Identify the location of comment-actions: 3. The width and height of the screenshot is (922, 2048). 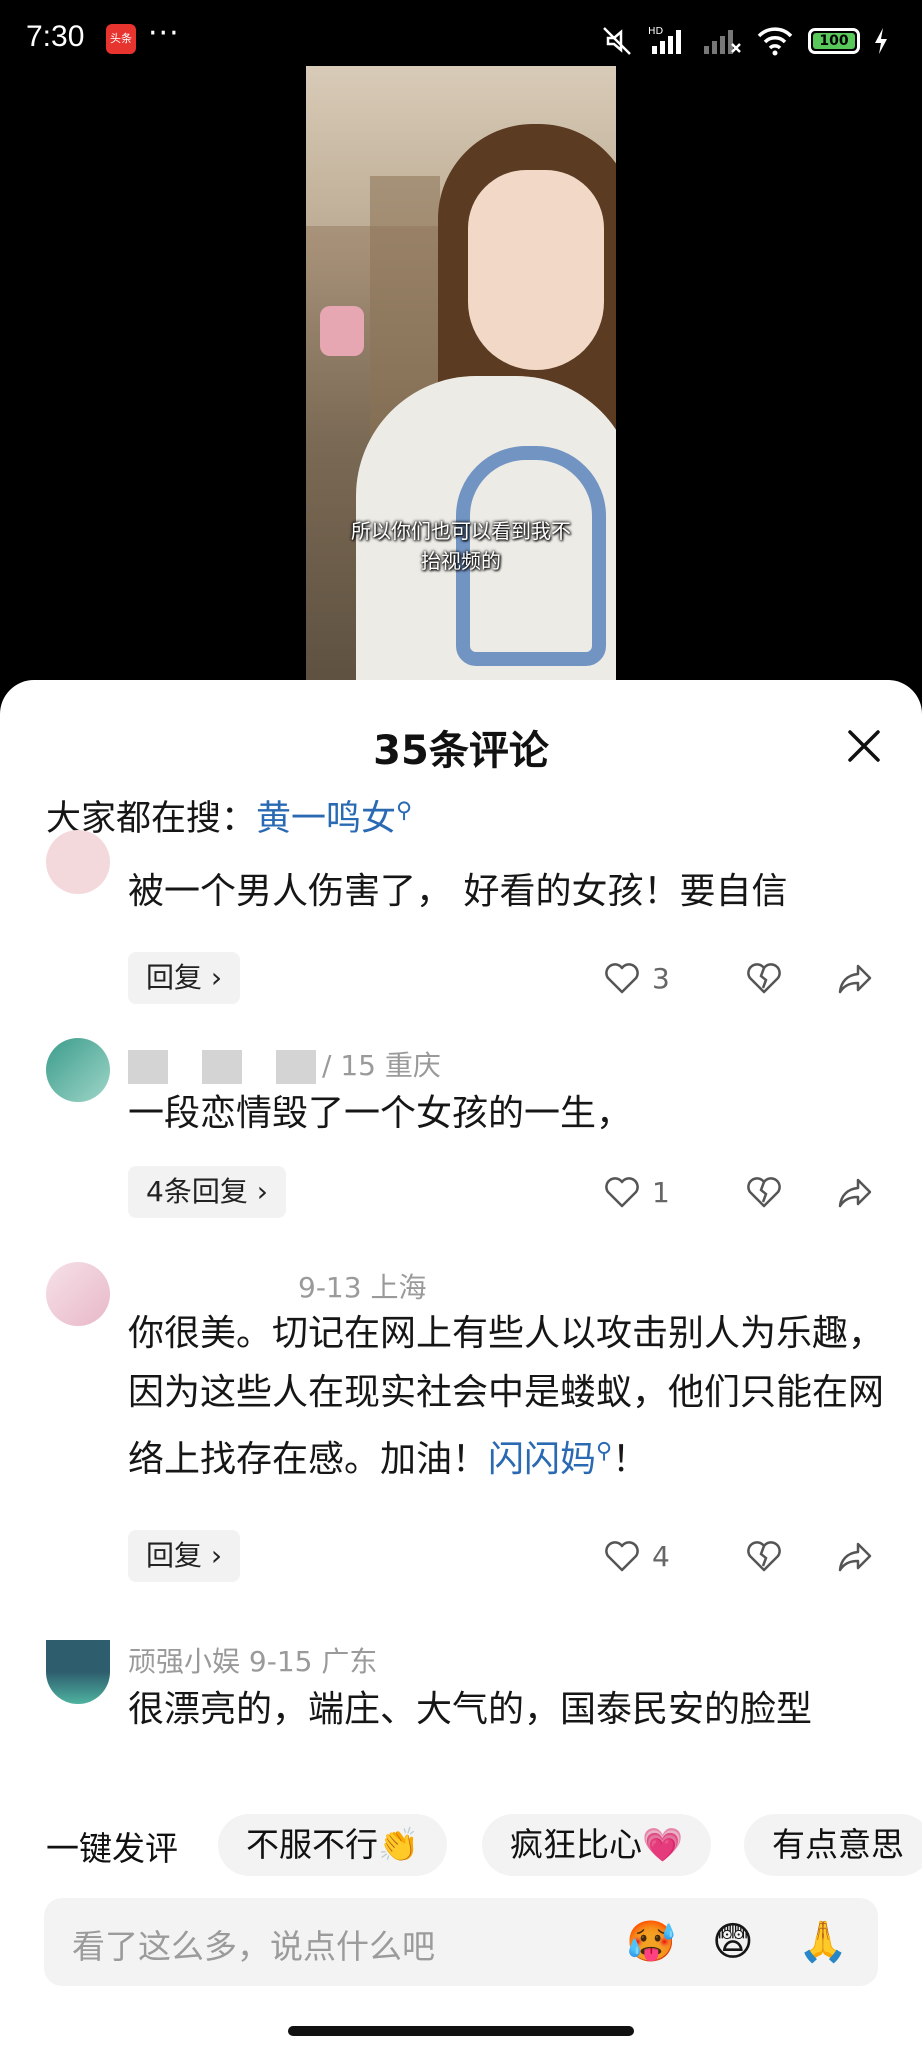
(739, 978).